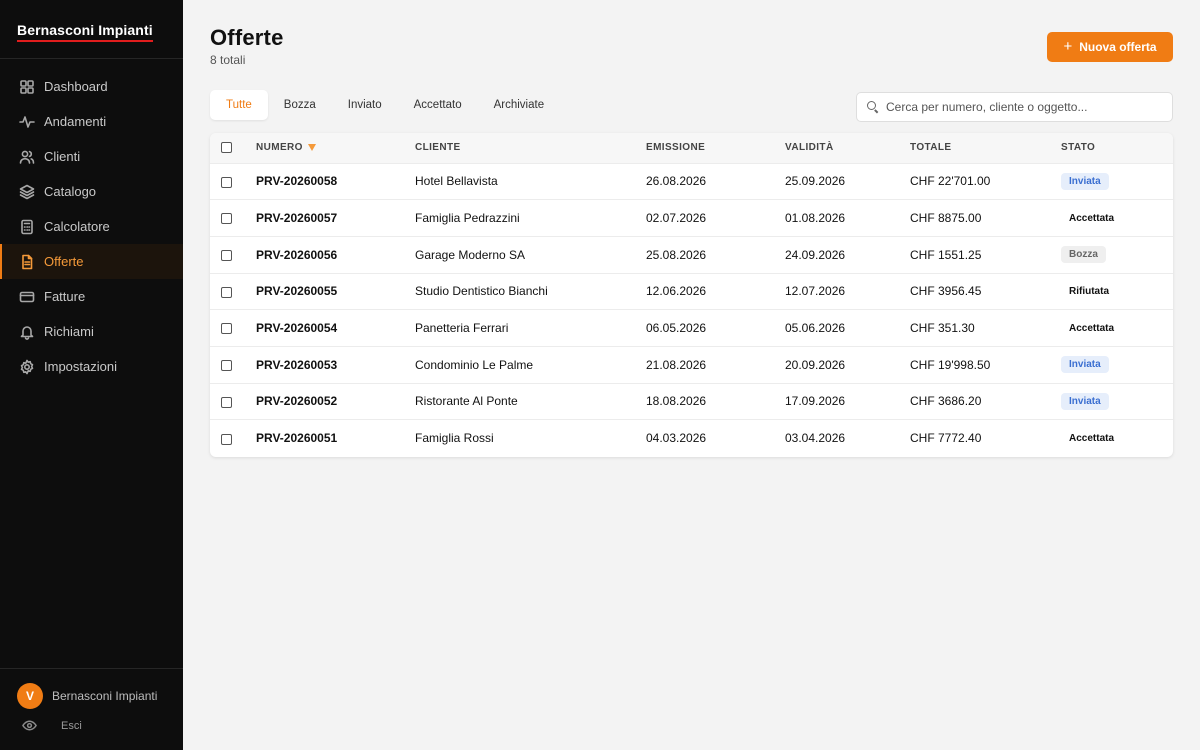 The height and width of the screenshot is (750, 1200). I want to click on user-name: Bernasconi Impianti, so click(105, 696).